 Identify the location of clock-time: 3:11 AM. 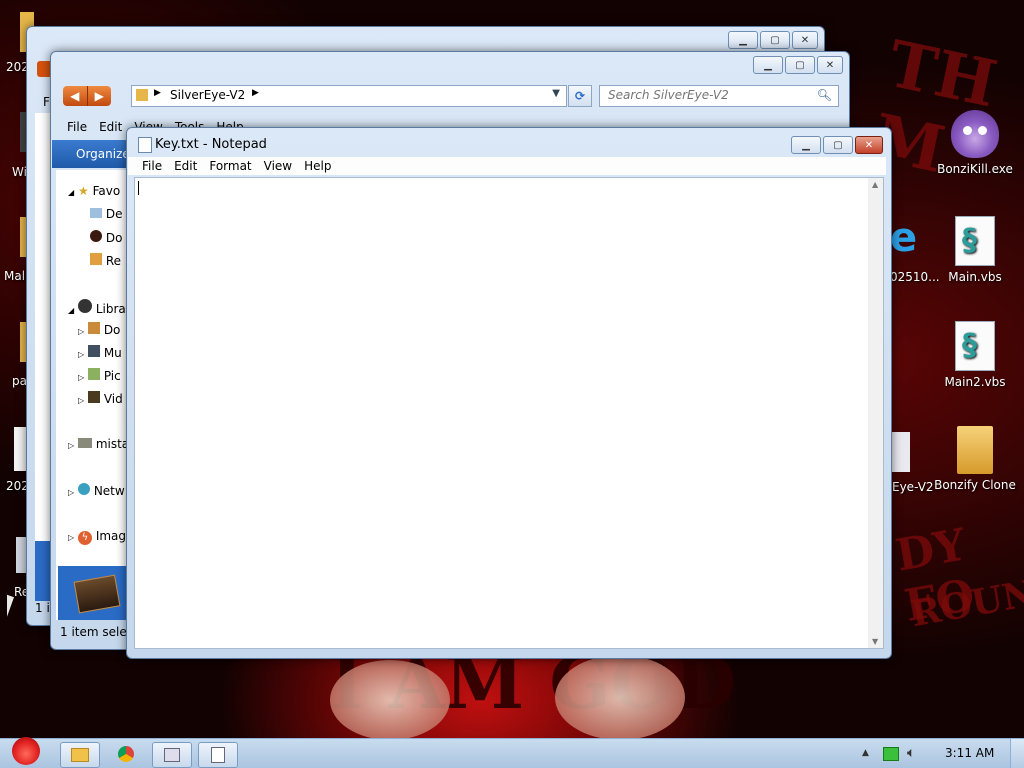
(969, 753).